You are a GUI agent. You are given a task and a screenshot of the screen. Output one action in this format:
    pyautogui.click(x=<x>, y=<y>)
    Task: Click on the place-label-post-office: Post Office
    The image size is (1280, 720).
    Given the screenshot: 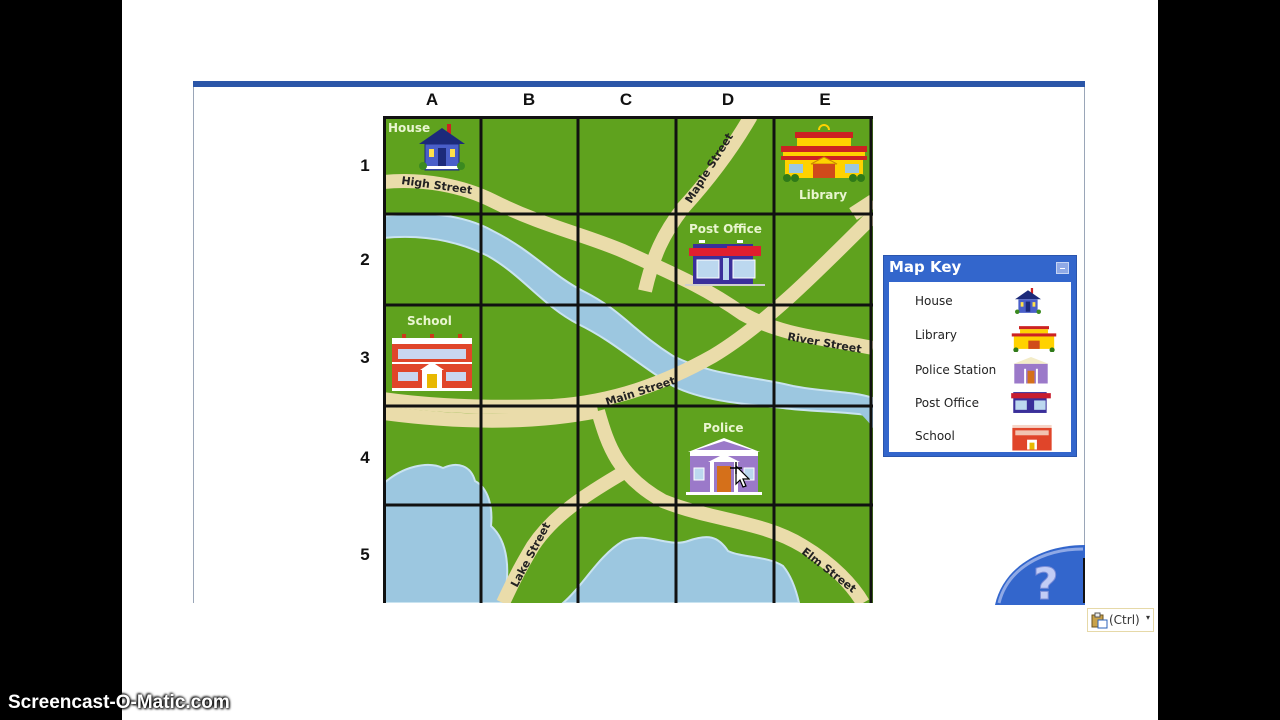 What is the action you would take?
    pyautogui.click(x=725, y=229)
    